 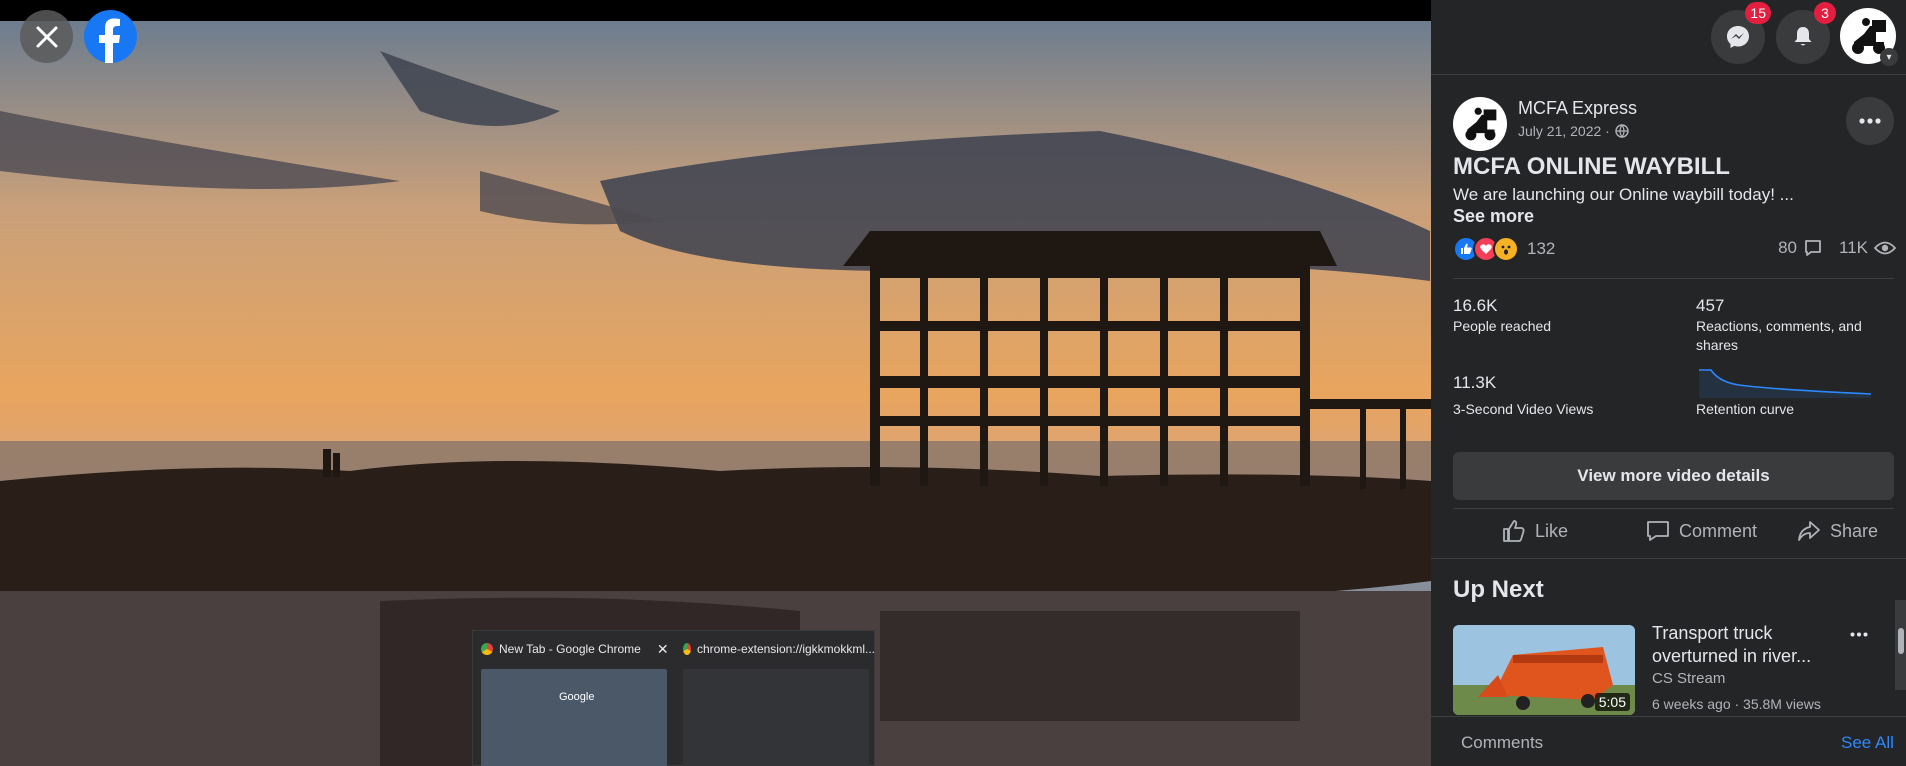 What do you see at coordinates (1803, 36) in the screenshot?
I see `bell-icon` at bounding box center [1803, 36].